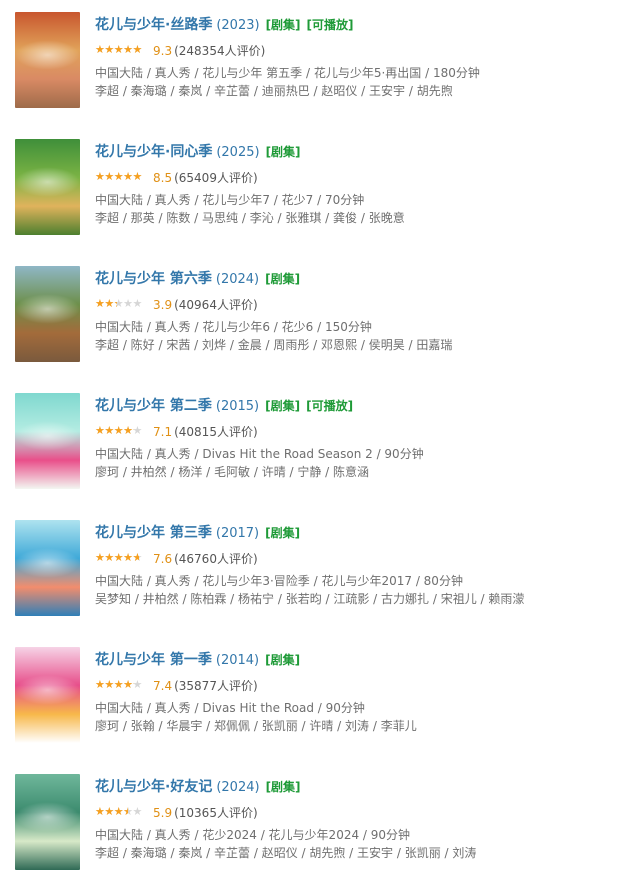  I want to click on cast-line: 李超 / 那英 / 陈数 / 马思纯 / 李沁 / 张雅琪 / 龚俊 / 张晚意, so click(250, 218).